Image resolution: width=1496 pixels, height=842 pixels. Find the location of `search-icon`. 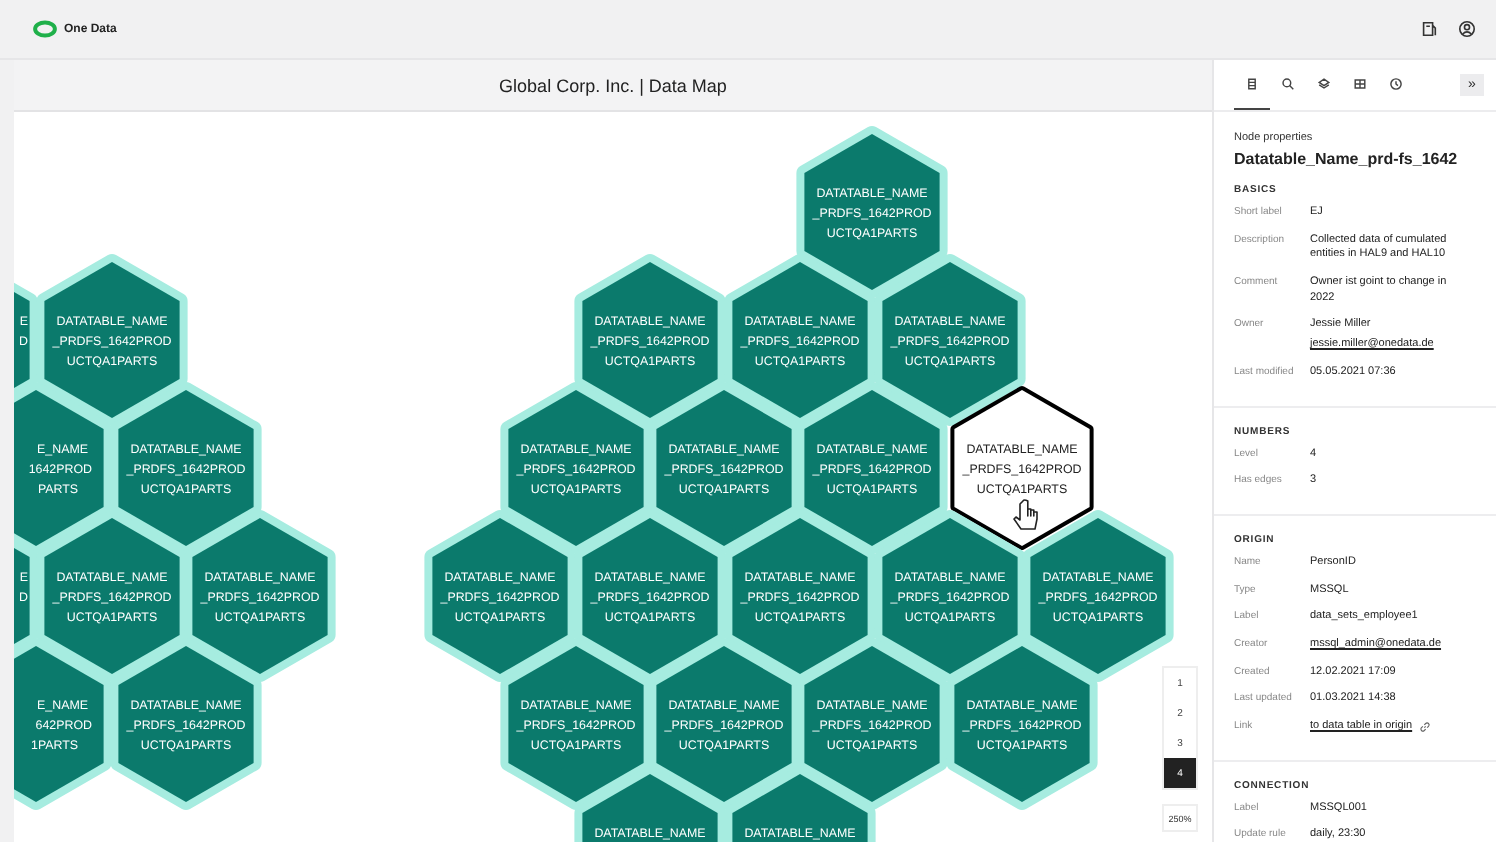

search-icon is located at coordinates (1288, 84).